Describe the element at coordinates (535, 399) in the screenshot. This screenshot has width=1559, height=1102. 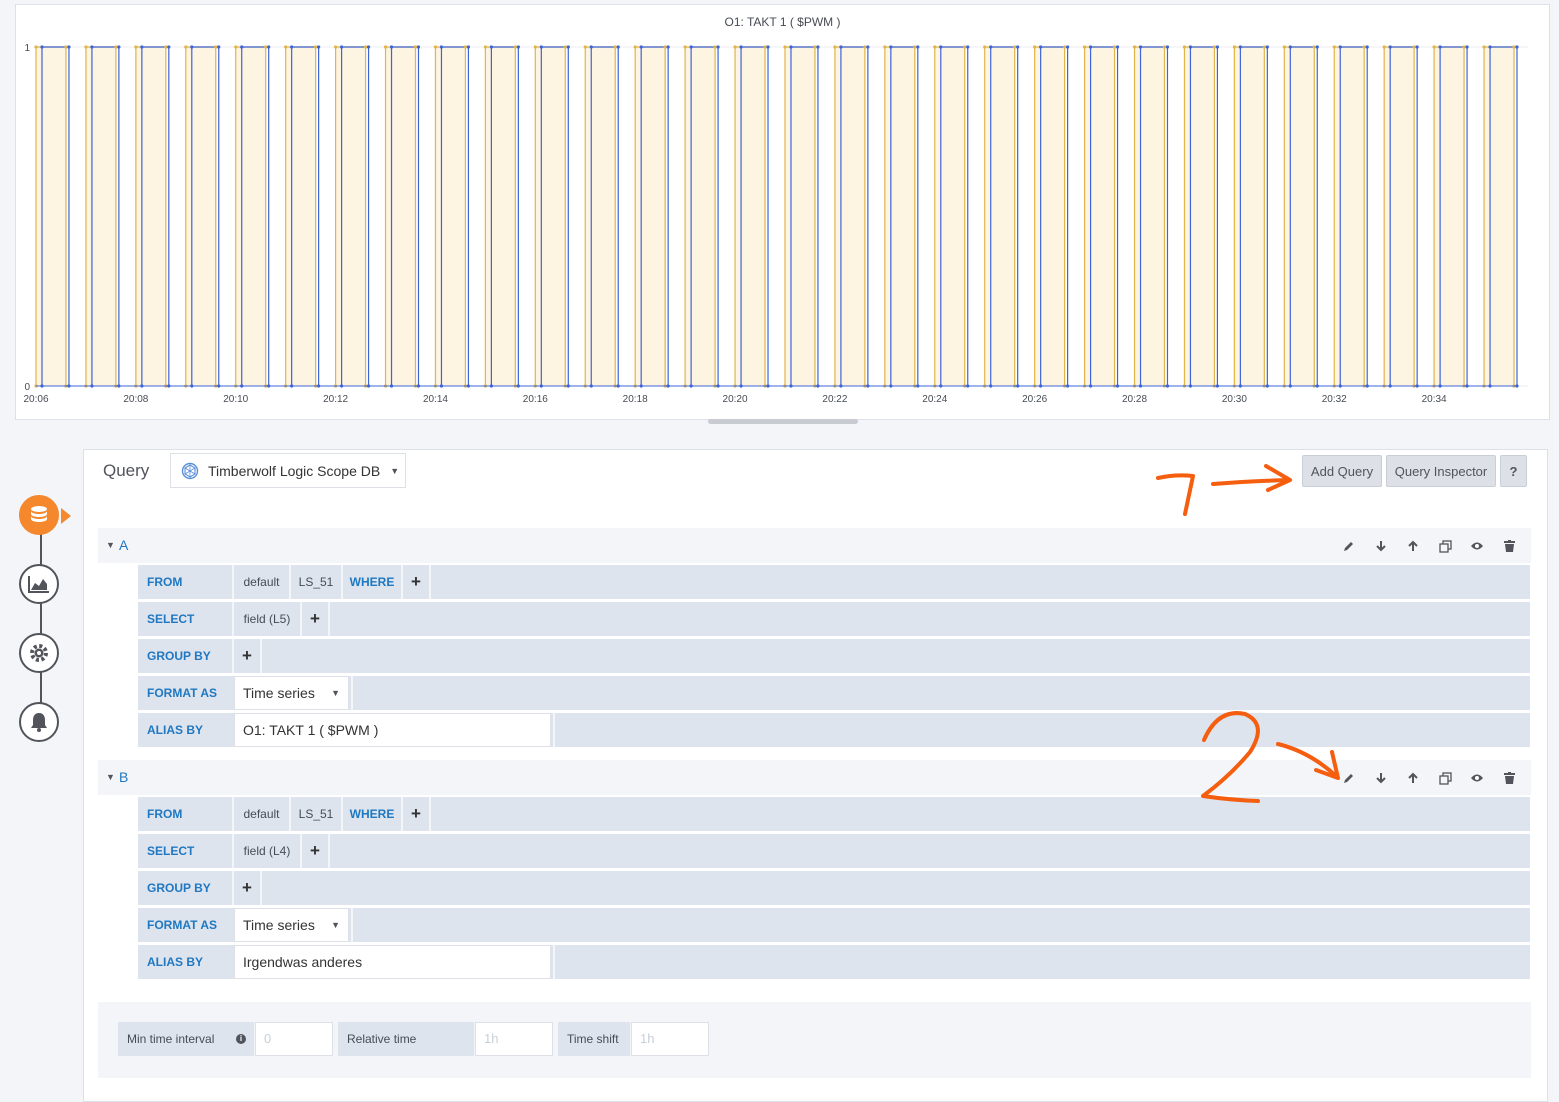
I see `x-tick-label: 20:16` at that location.